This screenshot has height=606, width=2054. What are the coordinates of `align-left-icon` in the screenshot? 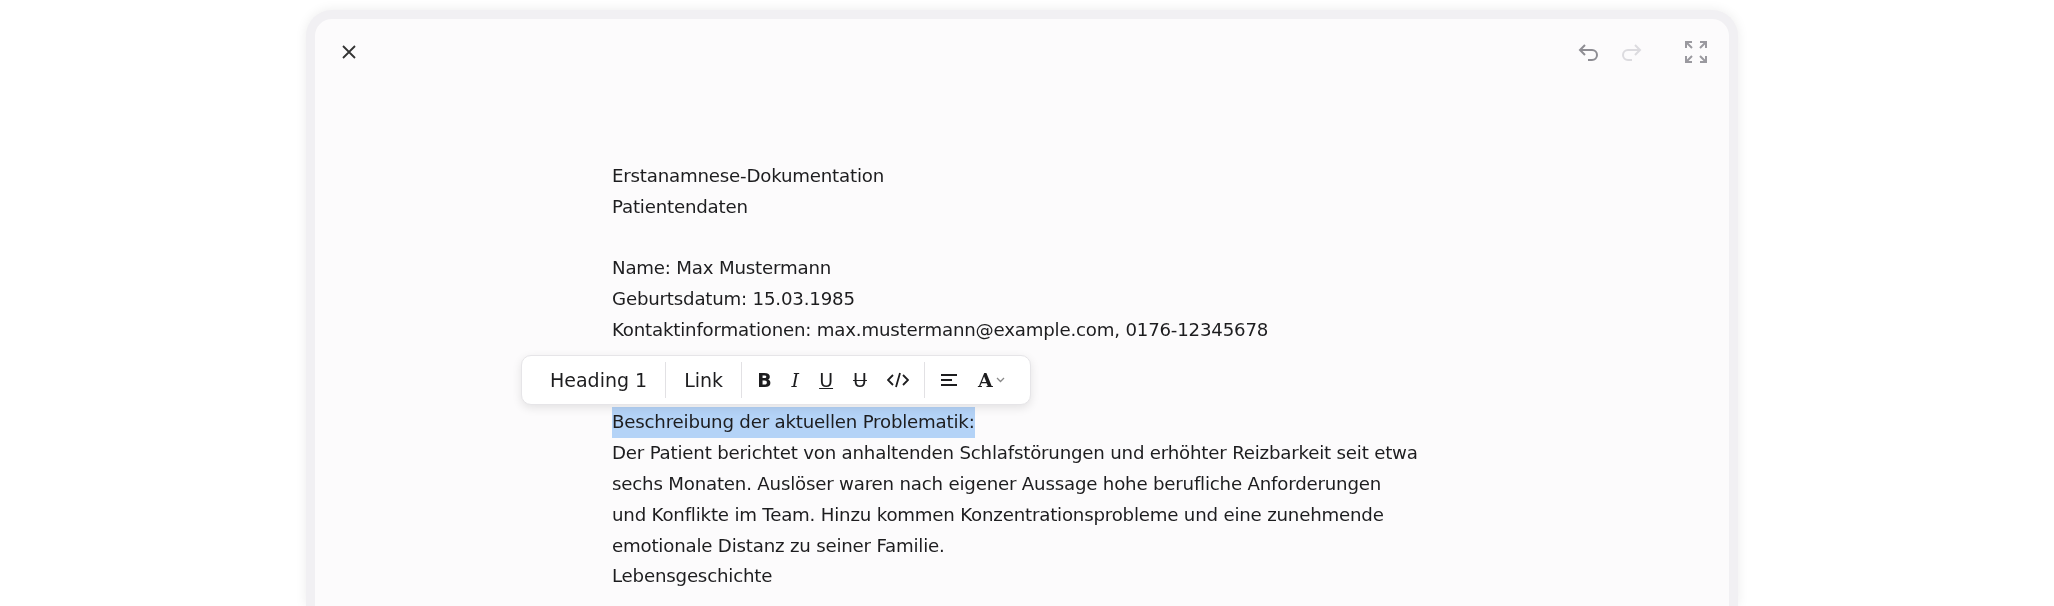 It's located at (948, 380).